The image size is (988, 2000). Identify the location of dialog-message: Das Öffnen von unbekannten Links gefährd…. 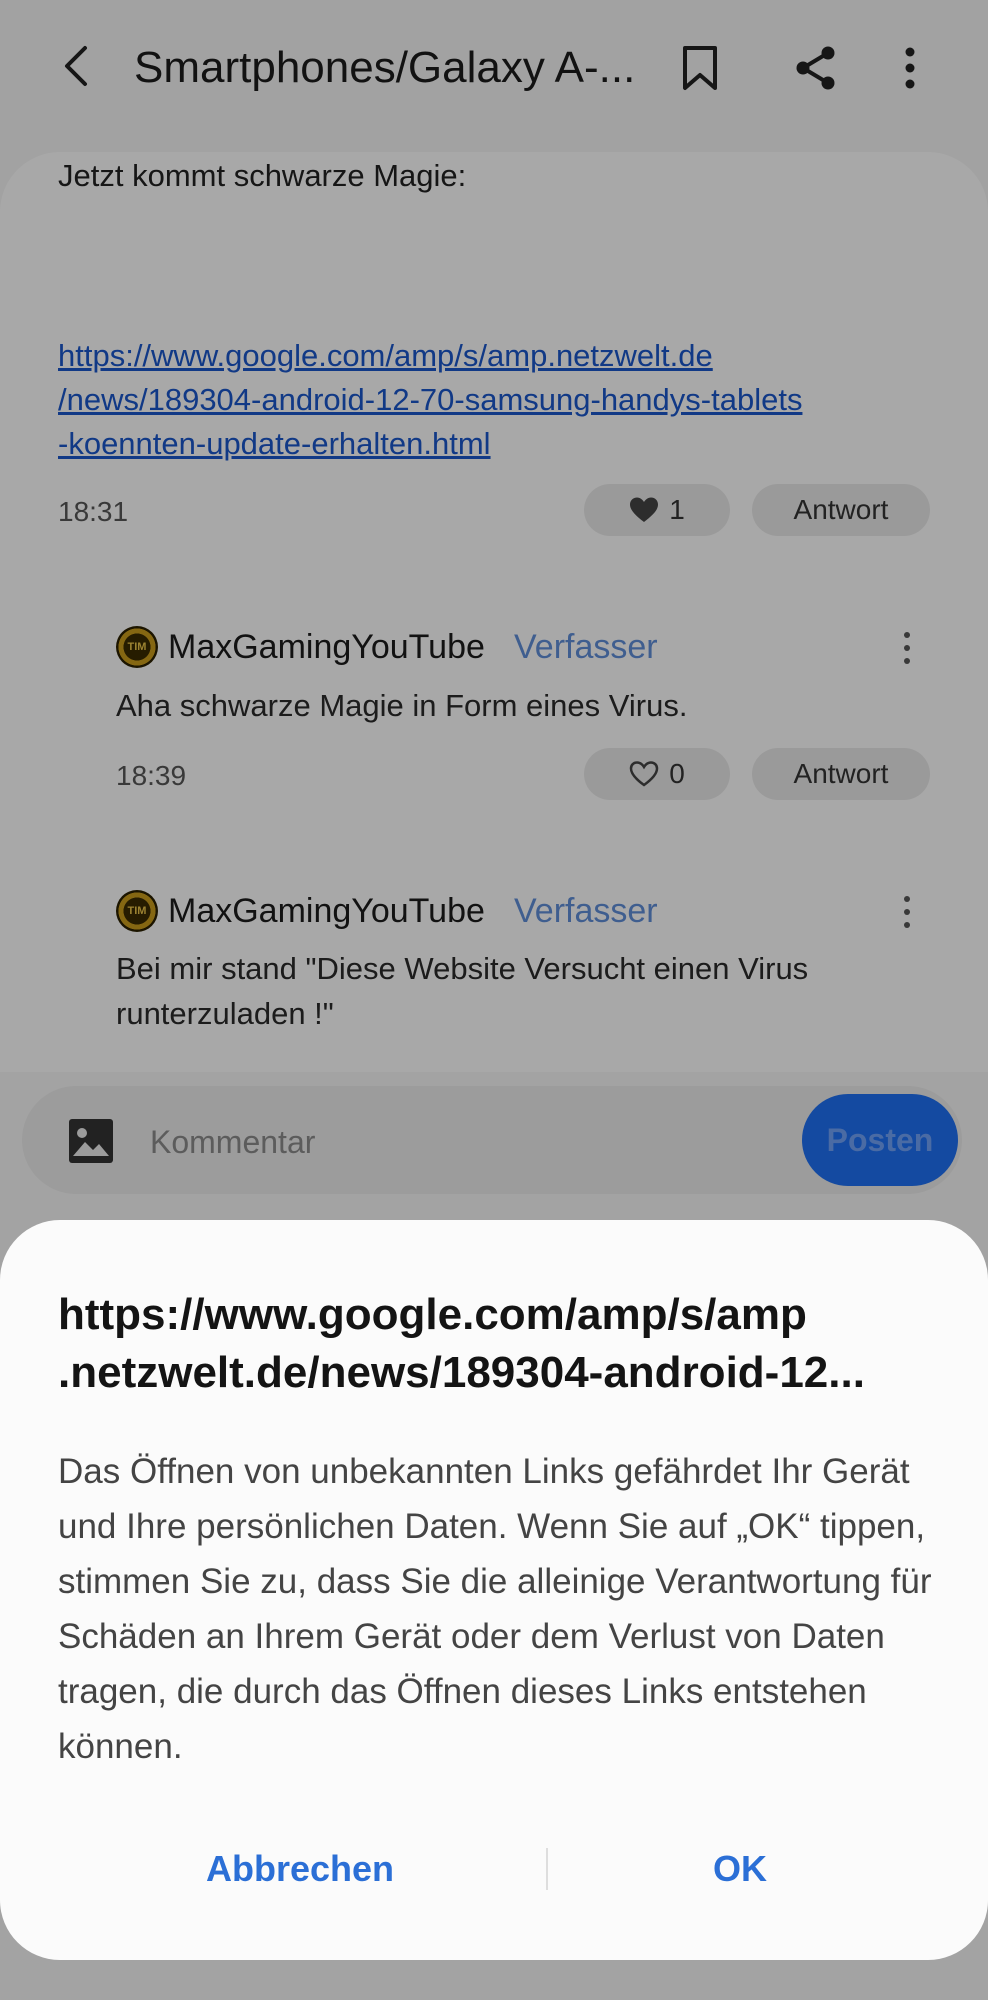
(495, 1609).